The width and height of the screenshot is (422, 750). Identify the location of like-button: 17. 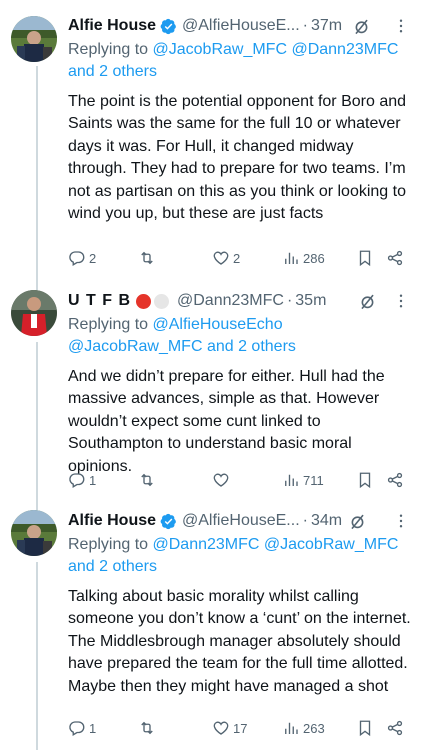
(229, 728).